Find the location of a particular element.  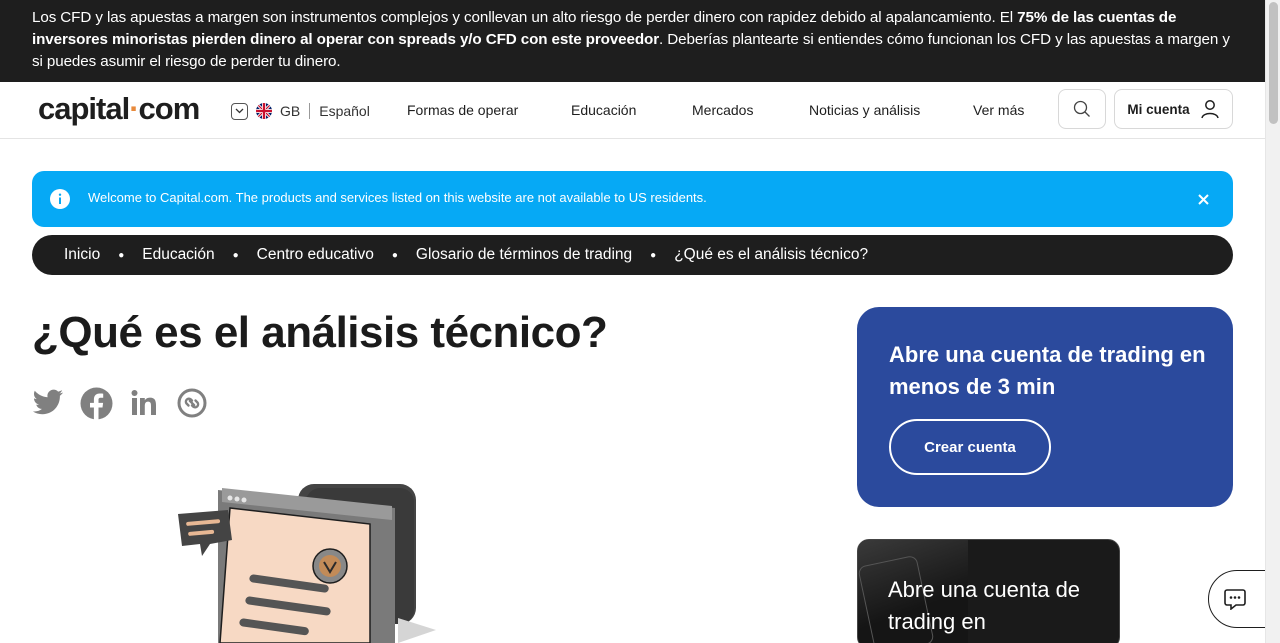

logo-text: capital is located at coordinates (84, 108).